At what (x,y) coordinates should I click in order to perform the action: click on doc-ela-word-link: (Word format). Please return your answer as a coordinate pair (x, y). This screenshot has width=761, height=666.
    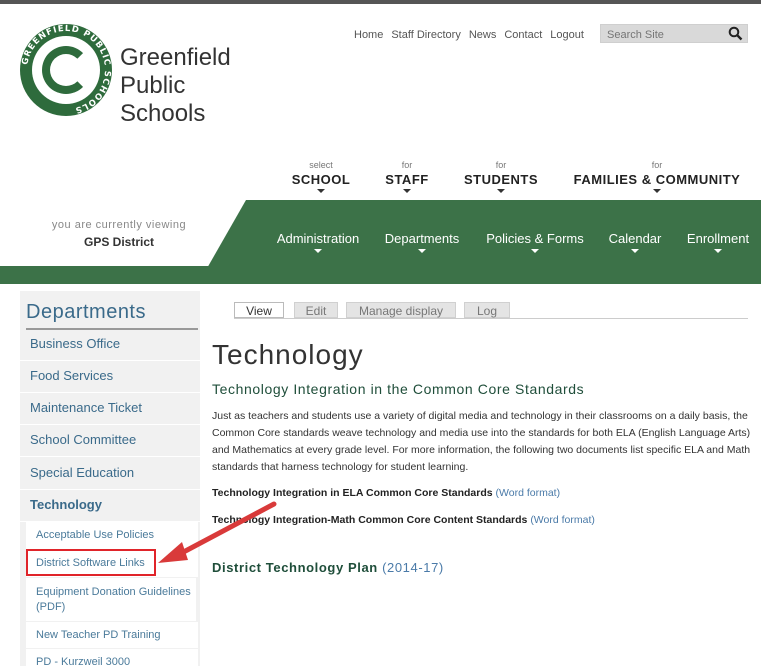
    Looking at the image, I should click on (528, 493).